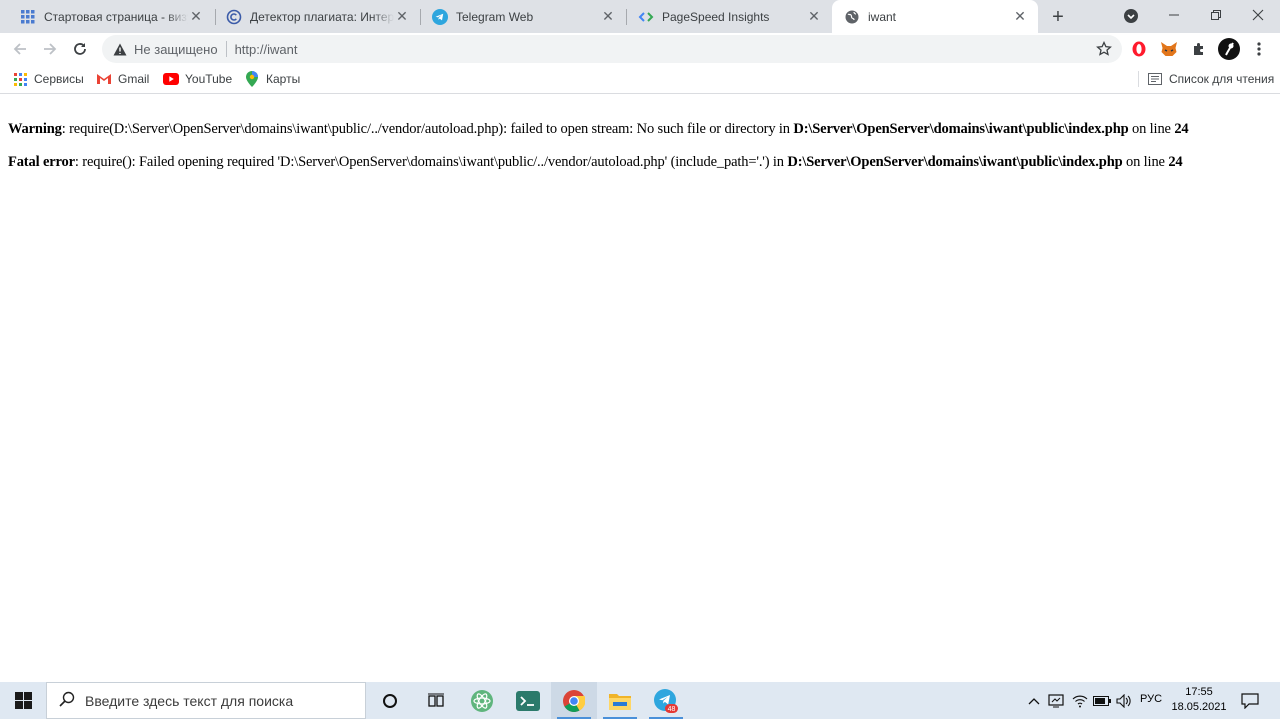 The height and width of the screenshot is (719, 1280). I want to click on windows-start-button, so click(23, 700).